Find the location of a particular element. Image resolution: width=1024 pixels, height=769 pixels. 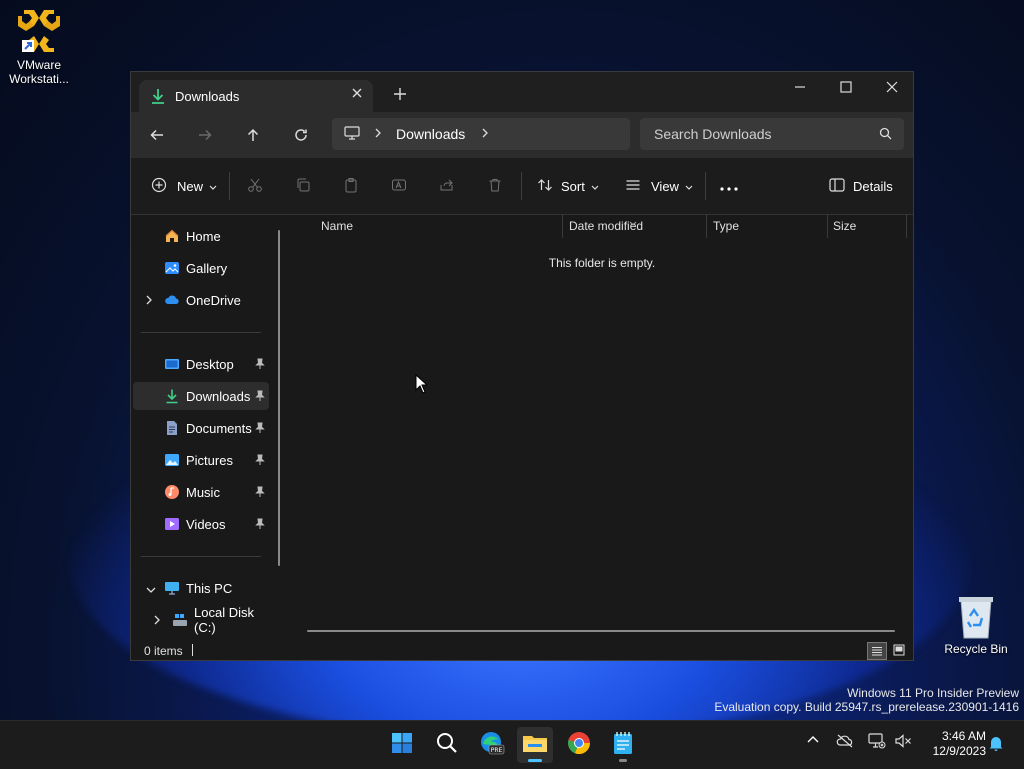

gallery-icon is located at coordinates (172, 268).